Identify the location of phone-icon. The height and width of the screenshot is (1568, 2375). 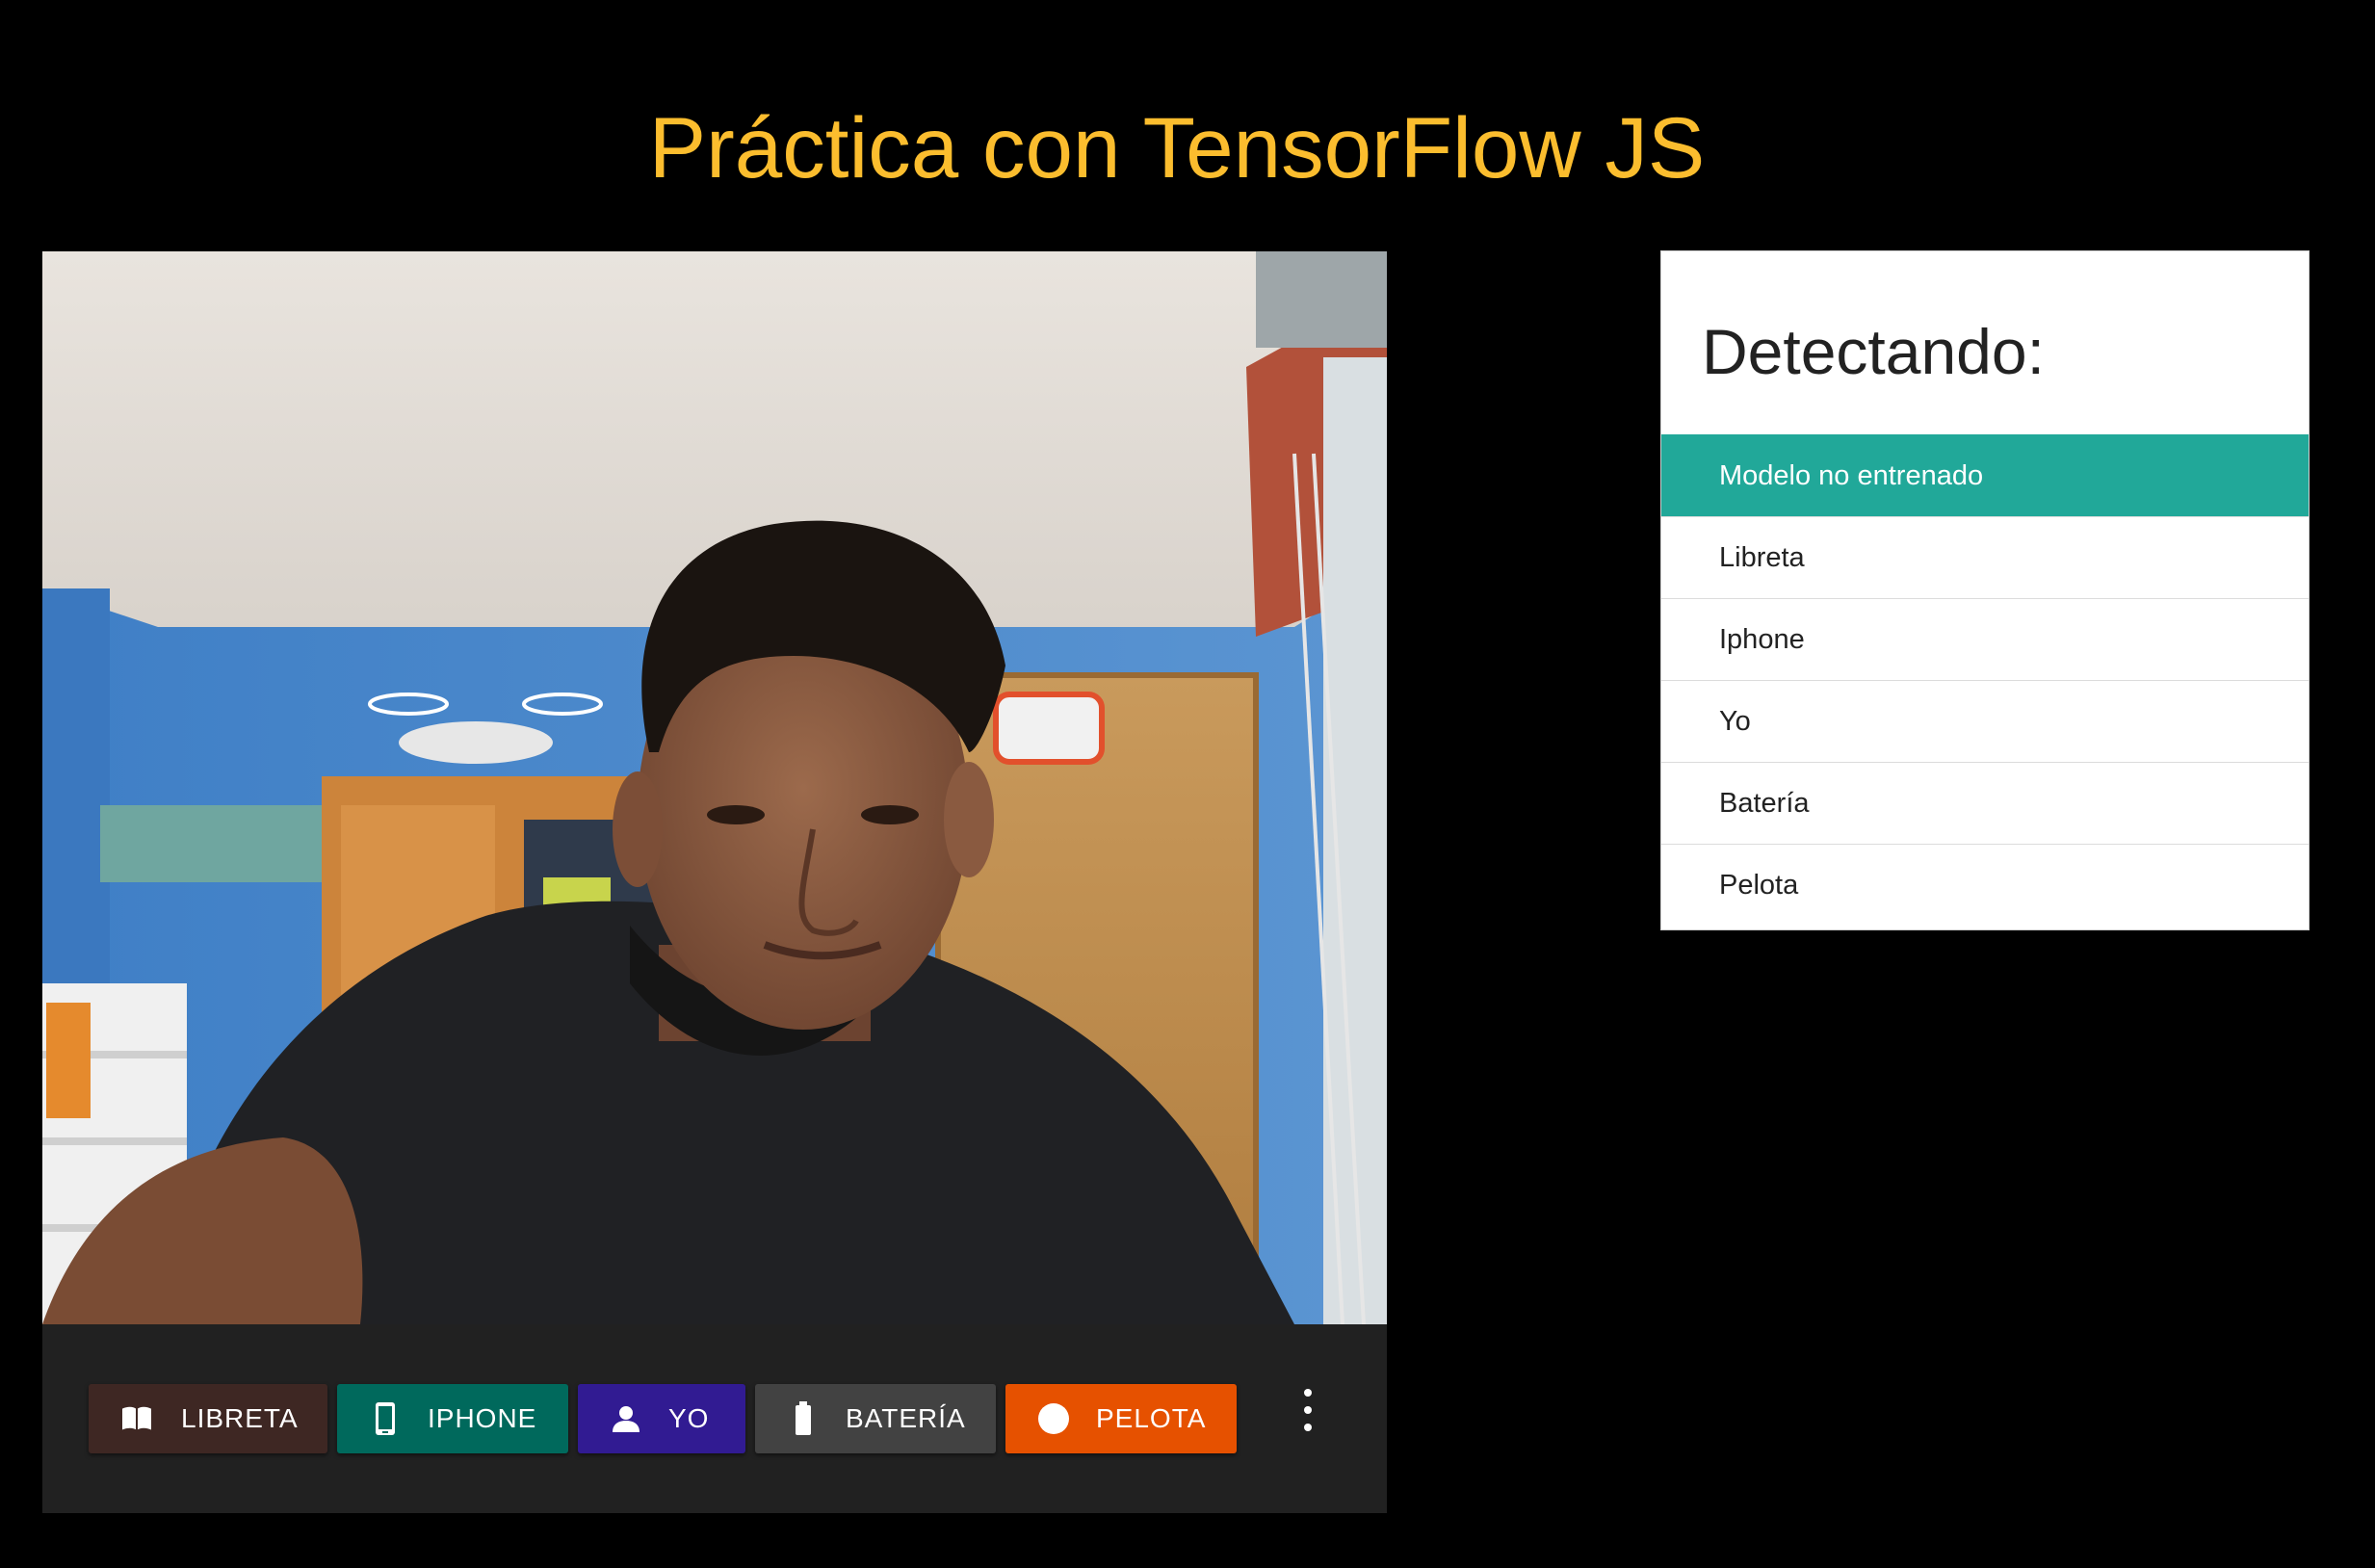
(386, 1418).